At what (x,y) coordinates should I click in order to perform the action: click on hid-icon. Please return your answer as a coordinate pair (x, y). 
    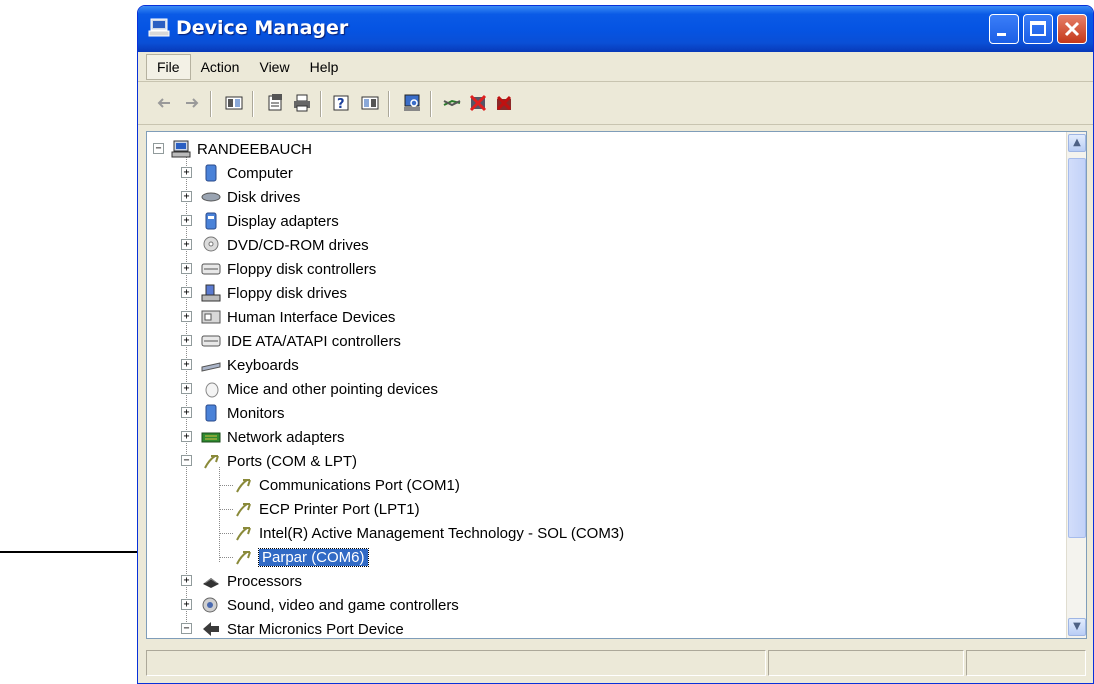
    Looking at the image, I should click on (211, 317).